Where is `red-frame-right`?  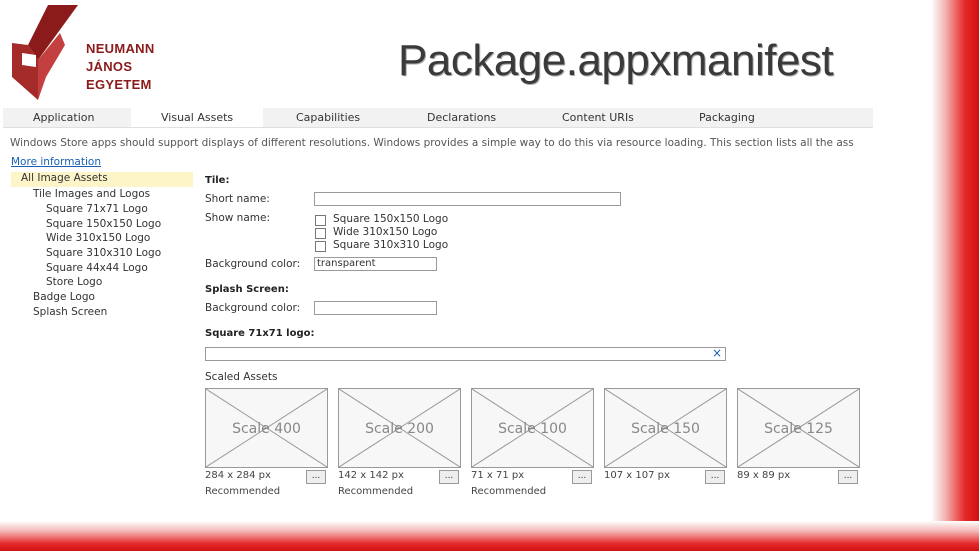
red-frame-right is located at coordinates (955, 275).